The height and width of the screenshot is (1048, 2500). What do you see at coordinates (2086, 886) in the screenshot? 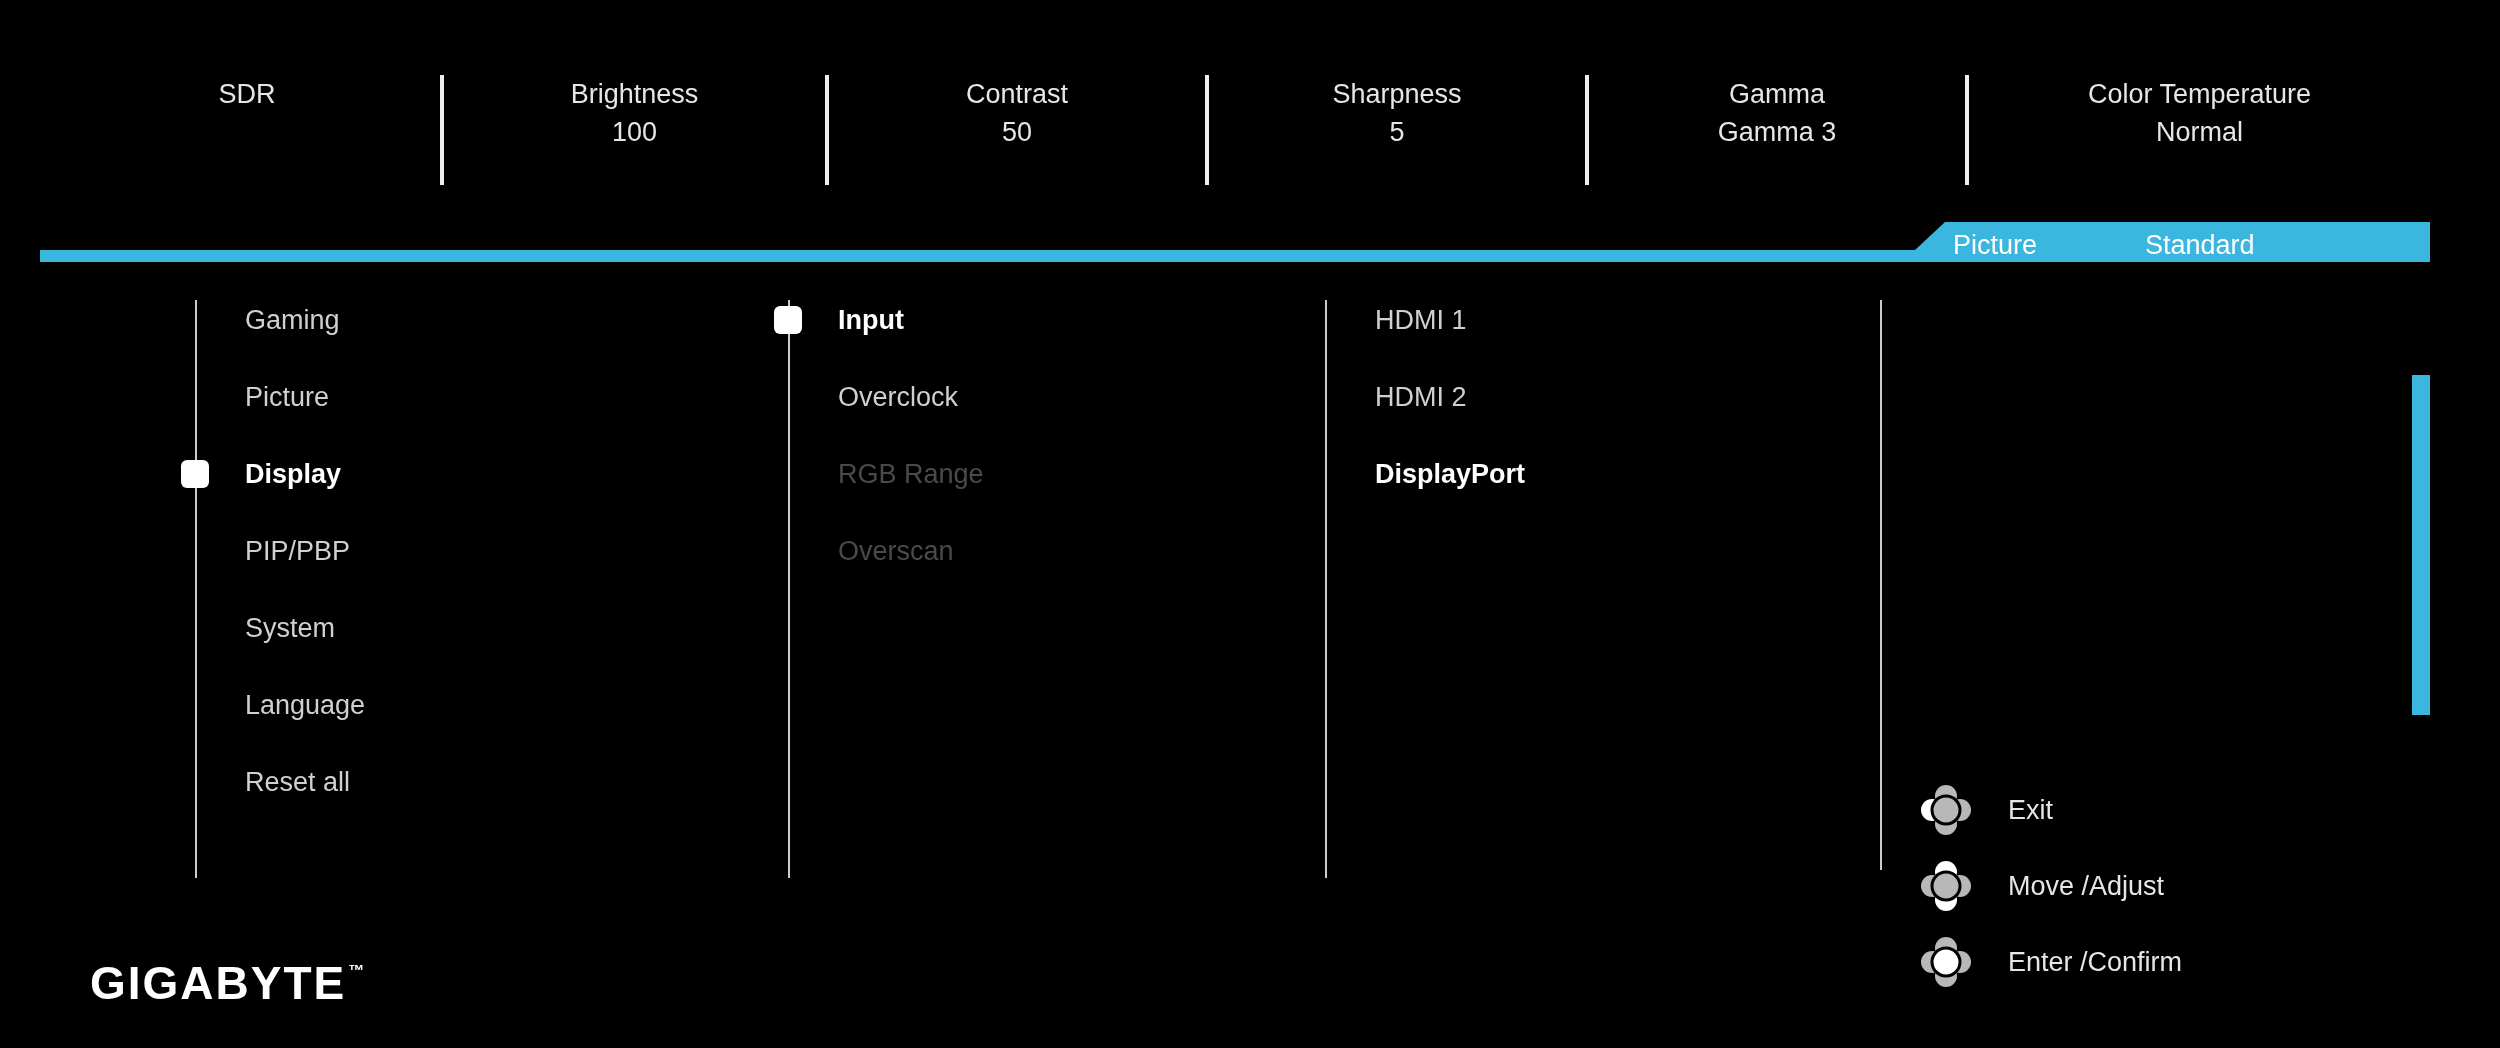
I see `hint-label: Move /Adjust` at bounding box center [2086, 886].